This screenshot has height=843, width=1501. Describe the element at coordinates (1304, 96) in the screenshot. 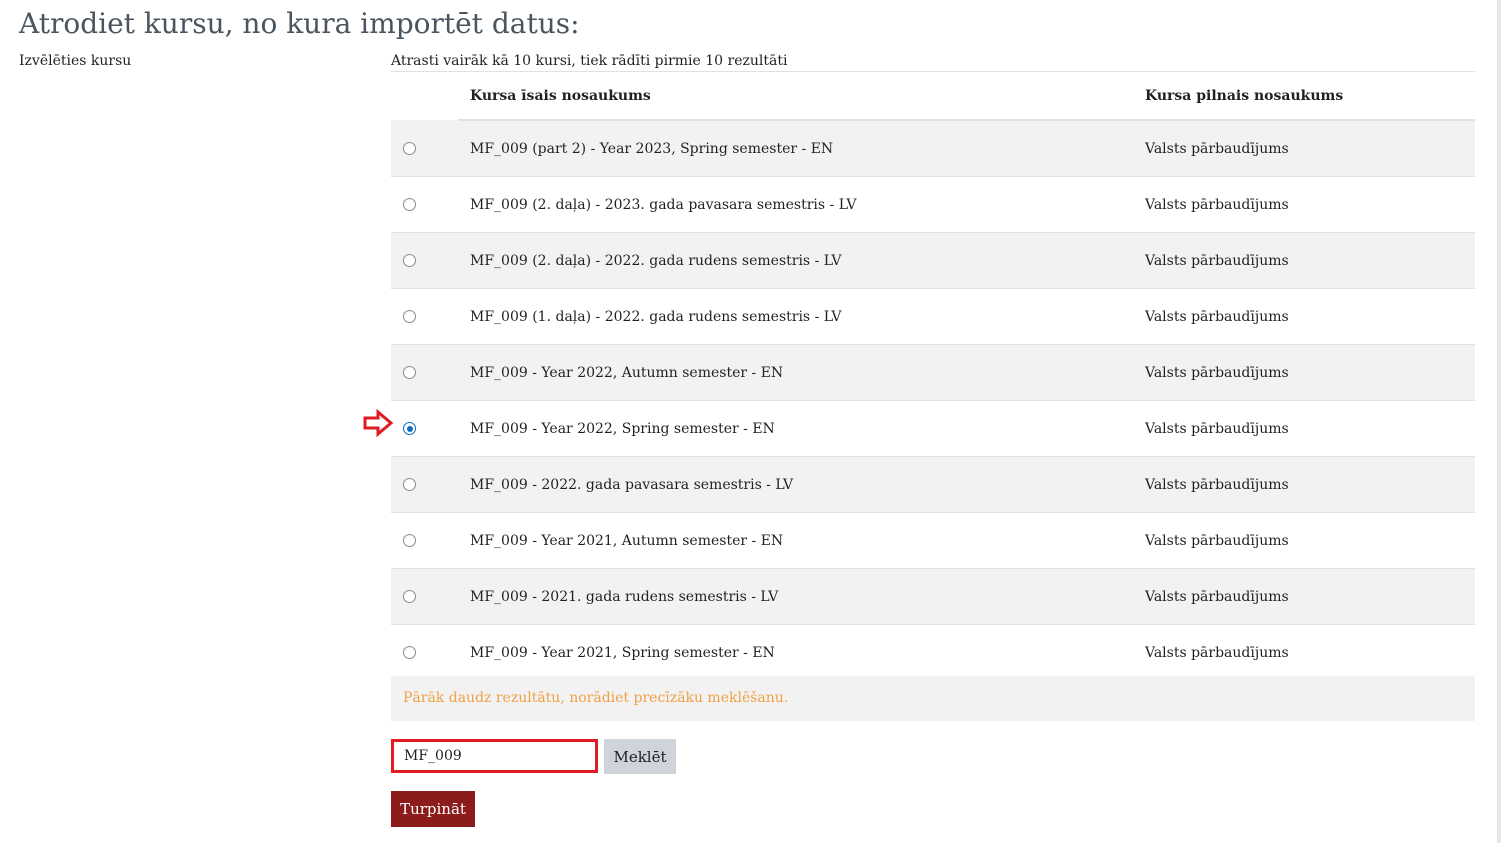

I see `full-name-column-header: Kursa pilnais nosaukums` at that location.